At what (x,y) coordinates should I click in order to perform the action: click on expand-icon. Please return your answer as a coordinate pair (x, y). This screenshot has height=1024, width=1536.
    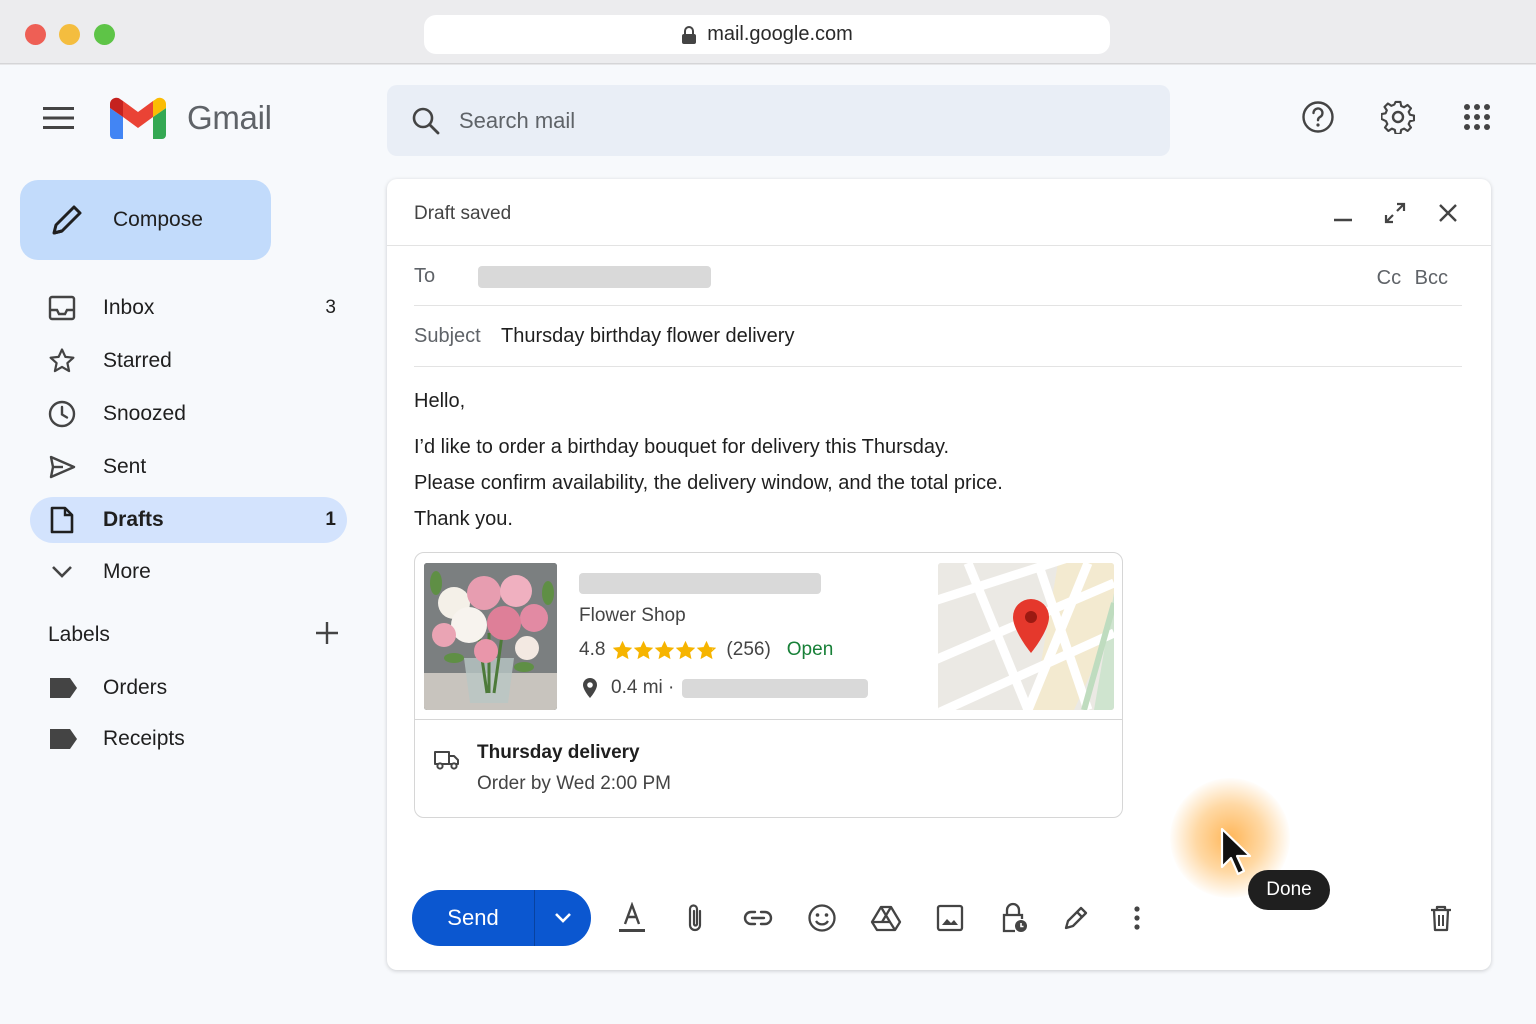
    Looking at the image, I should click on (1395, 213).